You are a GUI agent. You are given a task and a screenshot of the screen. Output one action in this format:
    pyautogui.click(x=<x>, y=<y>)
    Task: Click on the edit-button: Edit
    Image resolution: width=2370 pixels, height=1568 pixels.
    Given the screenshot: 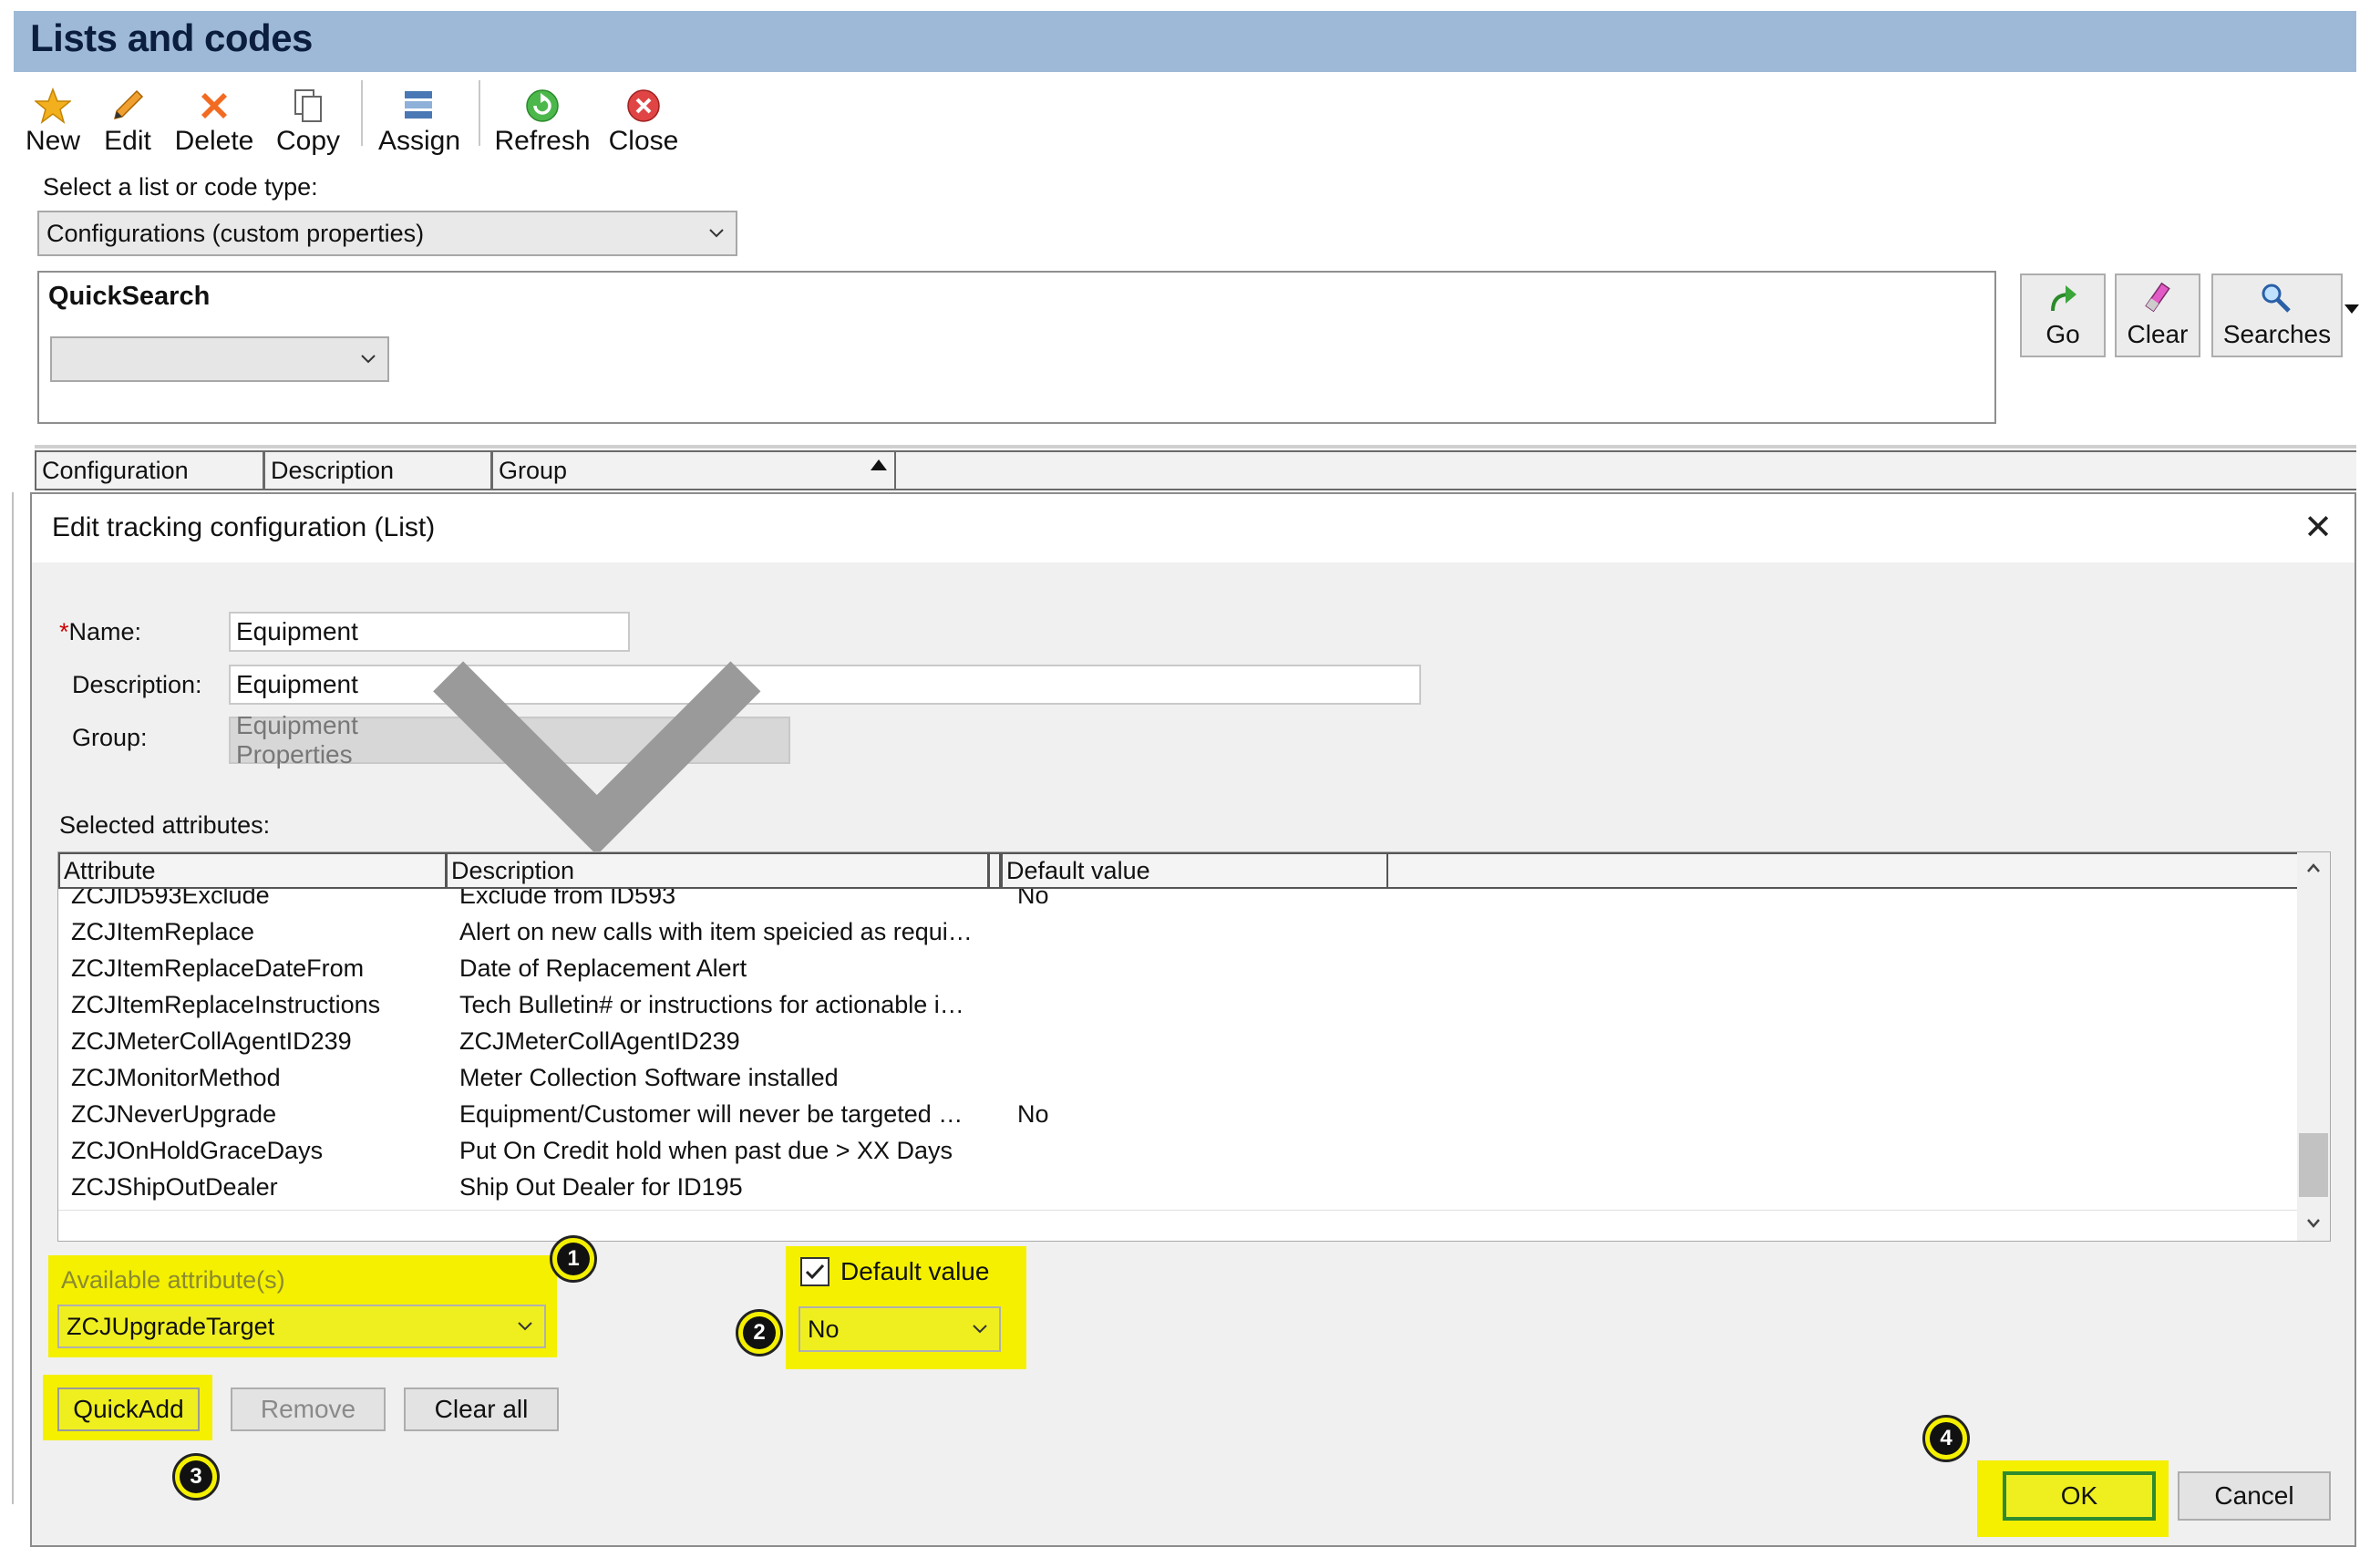 What is the action you would take?
    pyautogui.click(x=127, y=116)
    